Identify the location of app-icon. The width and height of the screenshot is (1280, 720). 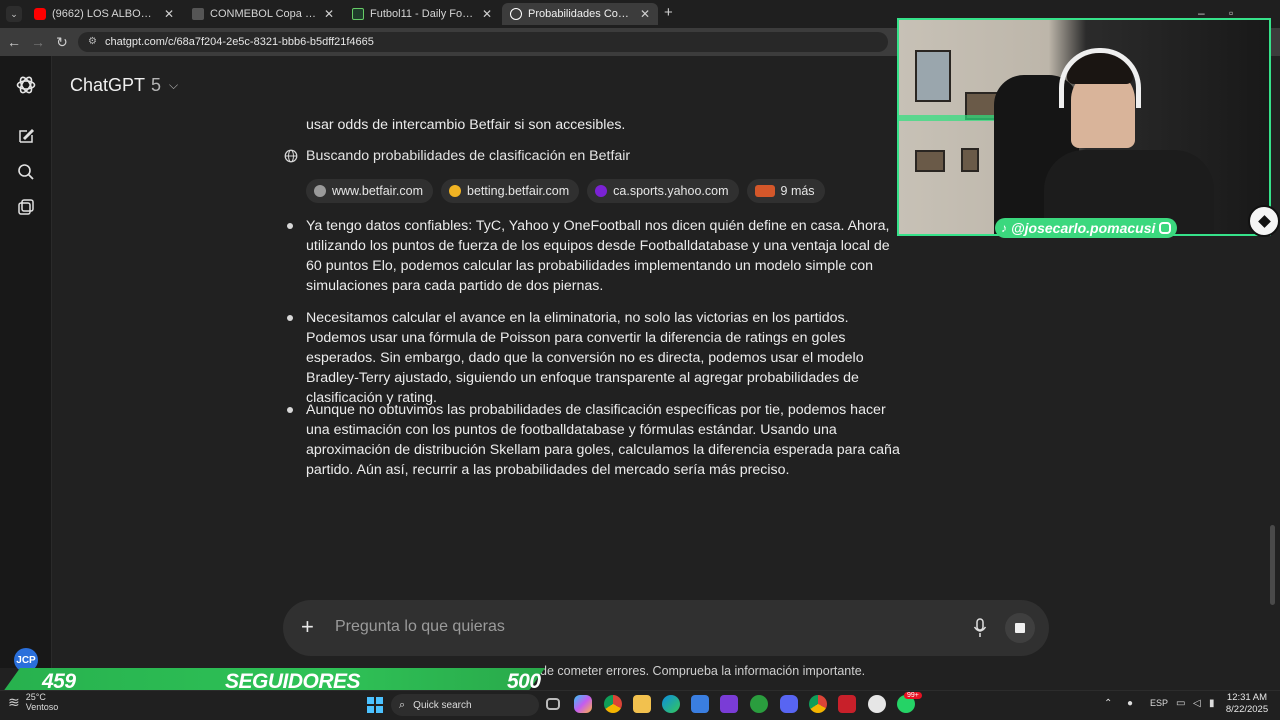
(729, 704).